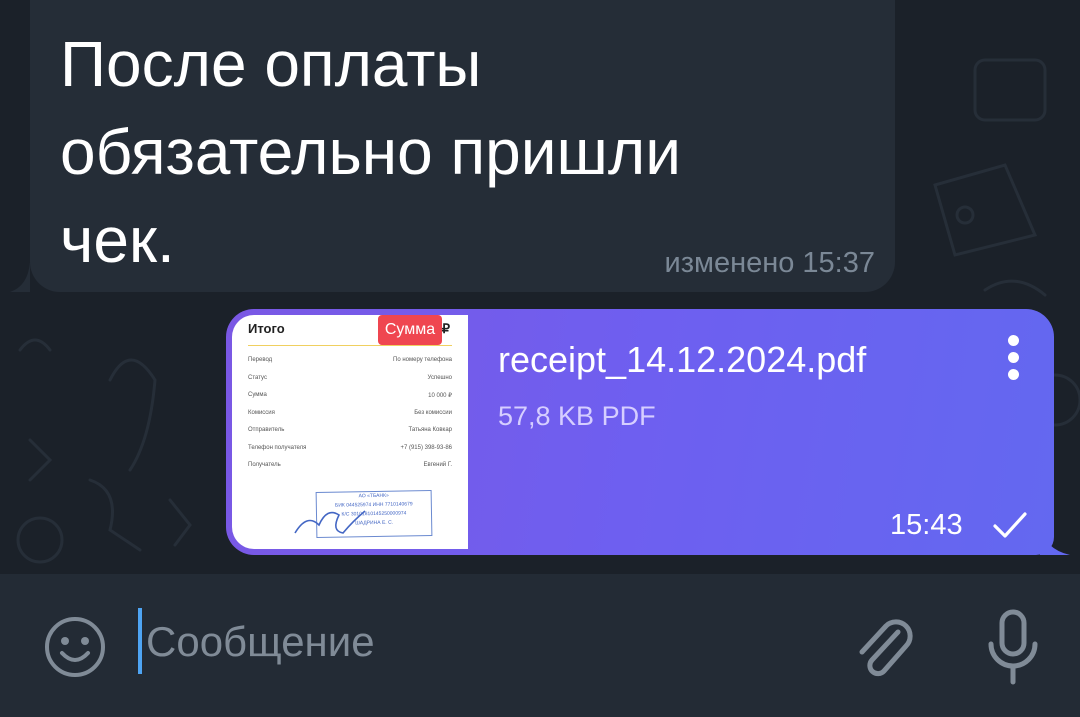 This screenshot has width=1080, height=717. What do you see at coordinates (20, 277) in the screenshot?
I see `incoming-bubble-tail` at bounding box center [20, 277].